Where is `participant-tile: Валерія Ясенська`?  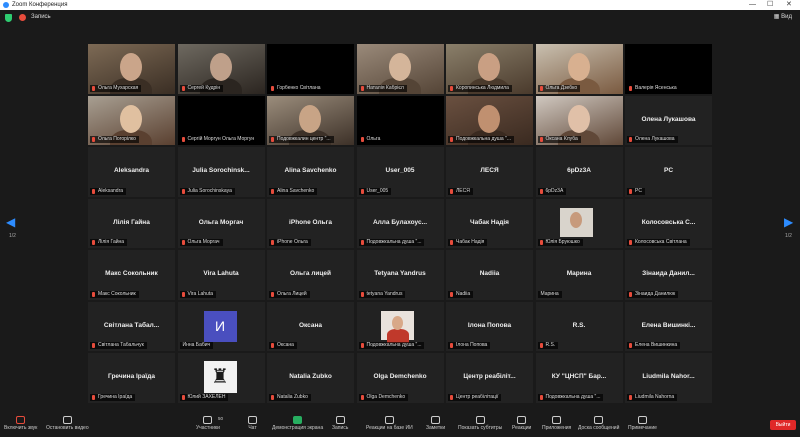
participant-tile: Валерія Ясенська is located at coordinates (668, 69).